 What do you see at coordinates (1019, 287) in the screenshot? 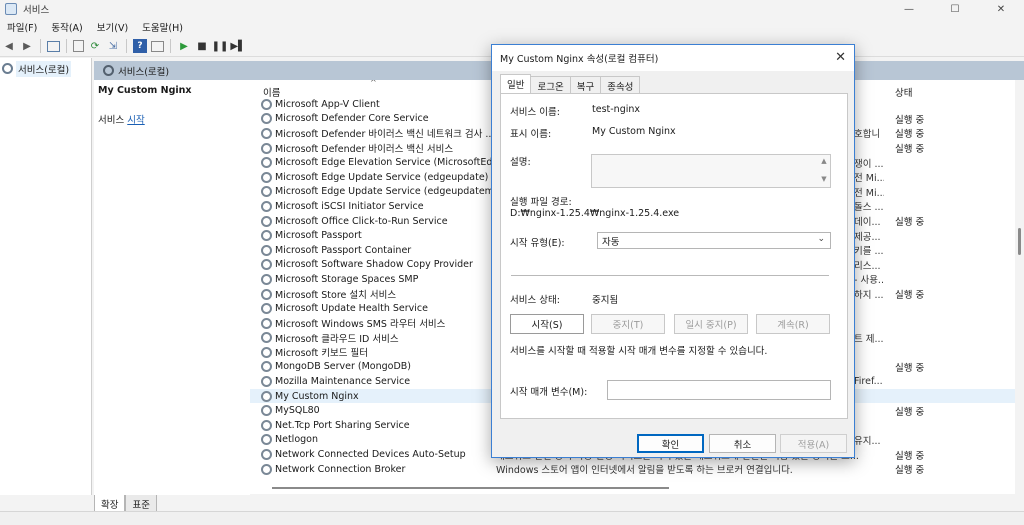
I see `vertical-scrollbar` at bounding box center [1019, 287].